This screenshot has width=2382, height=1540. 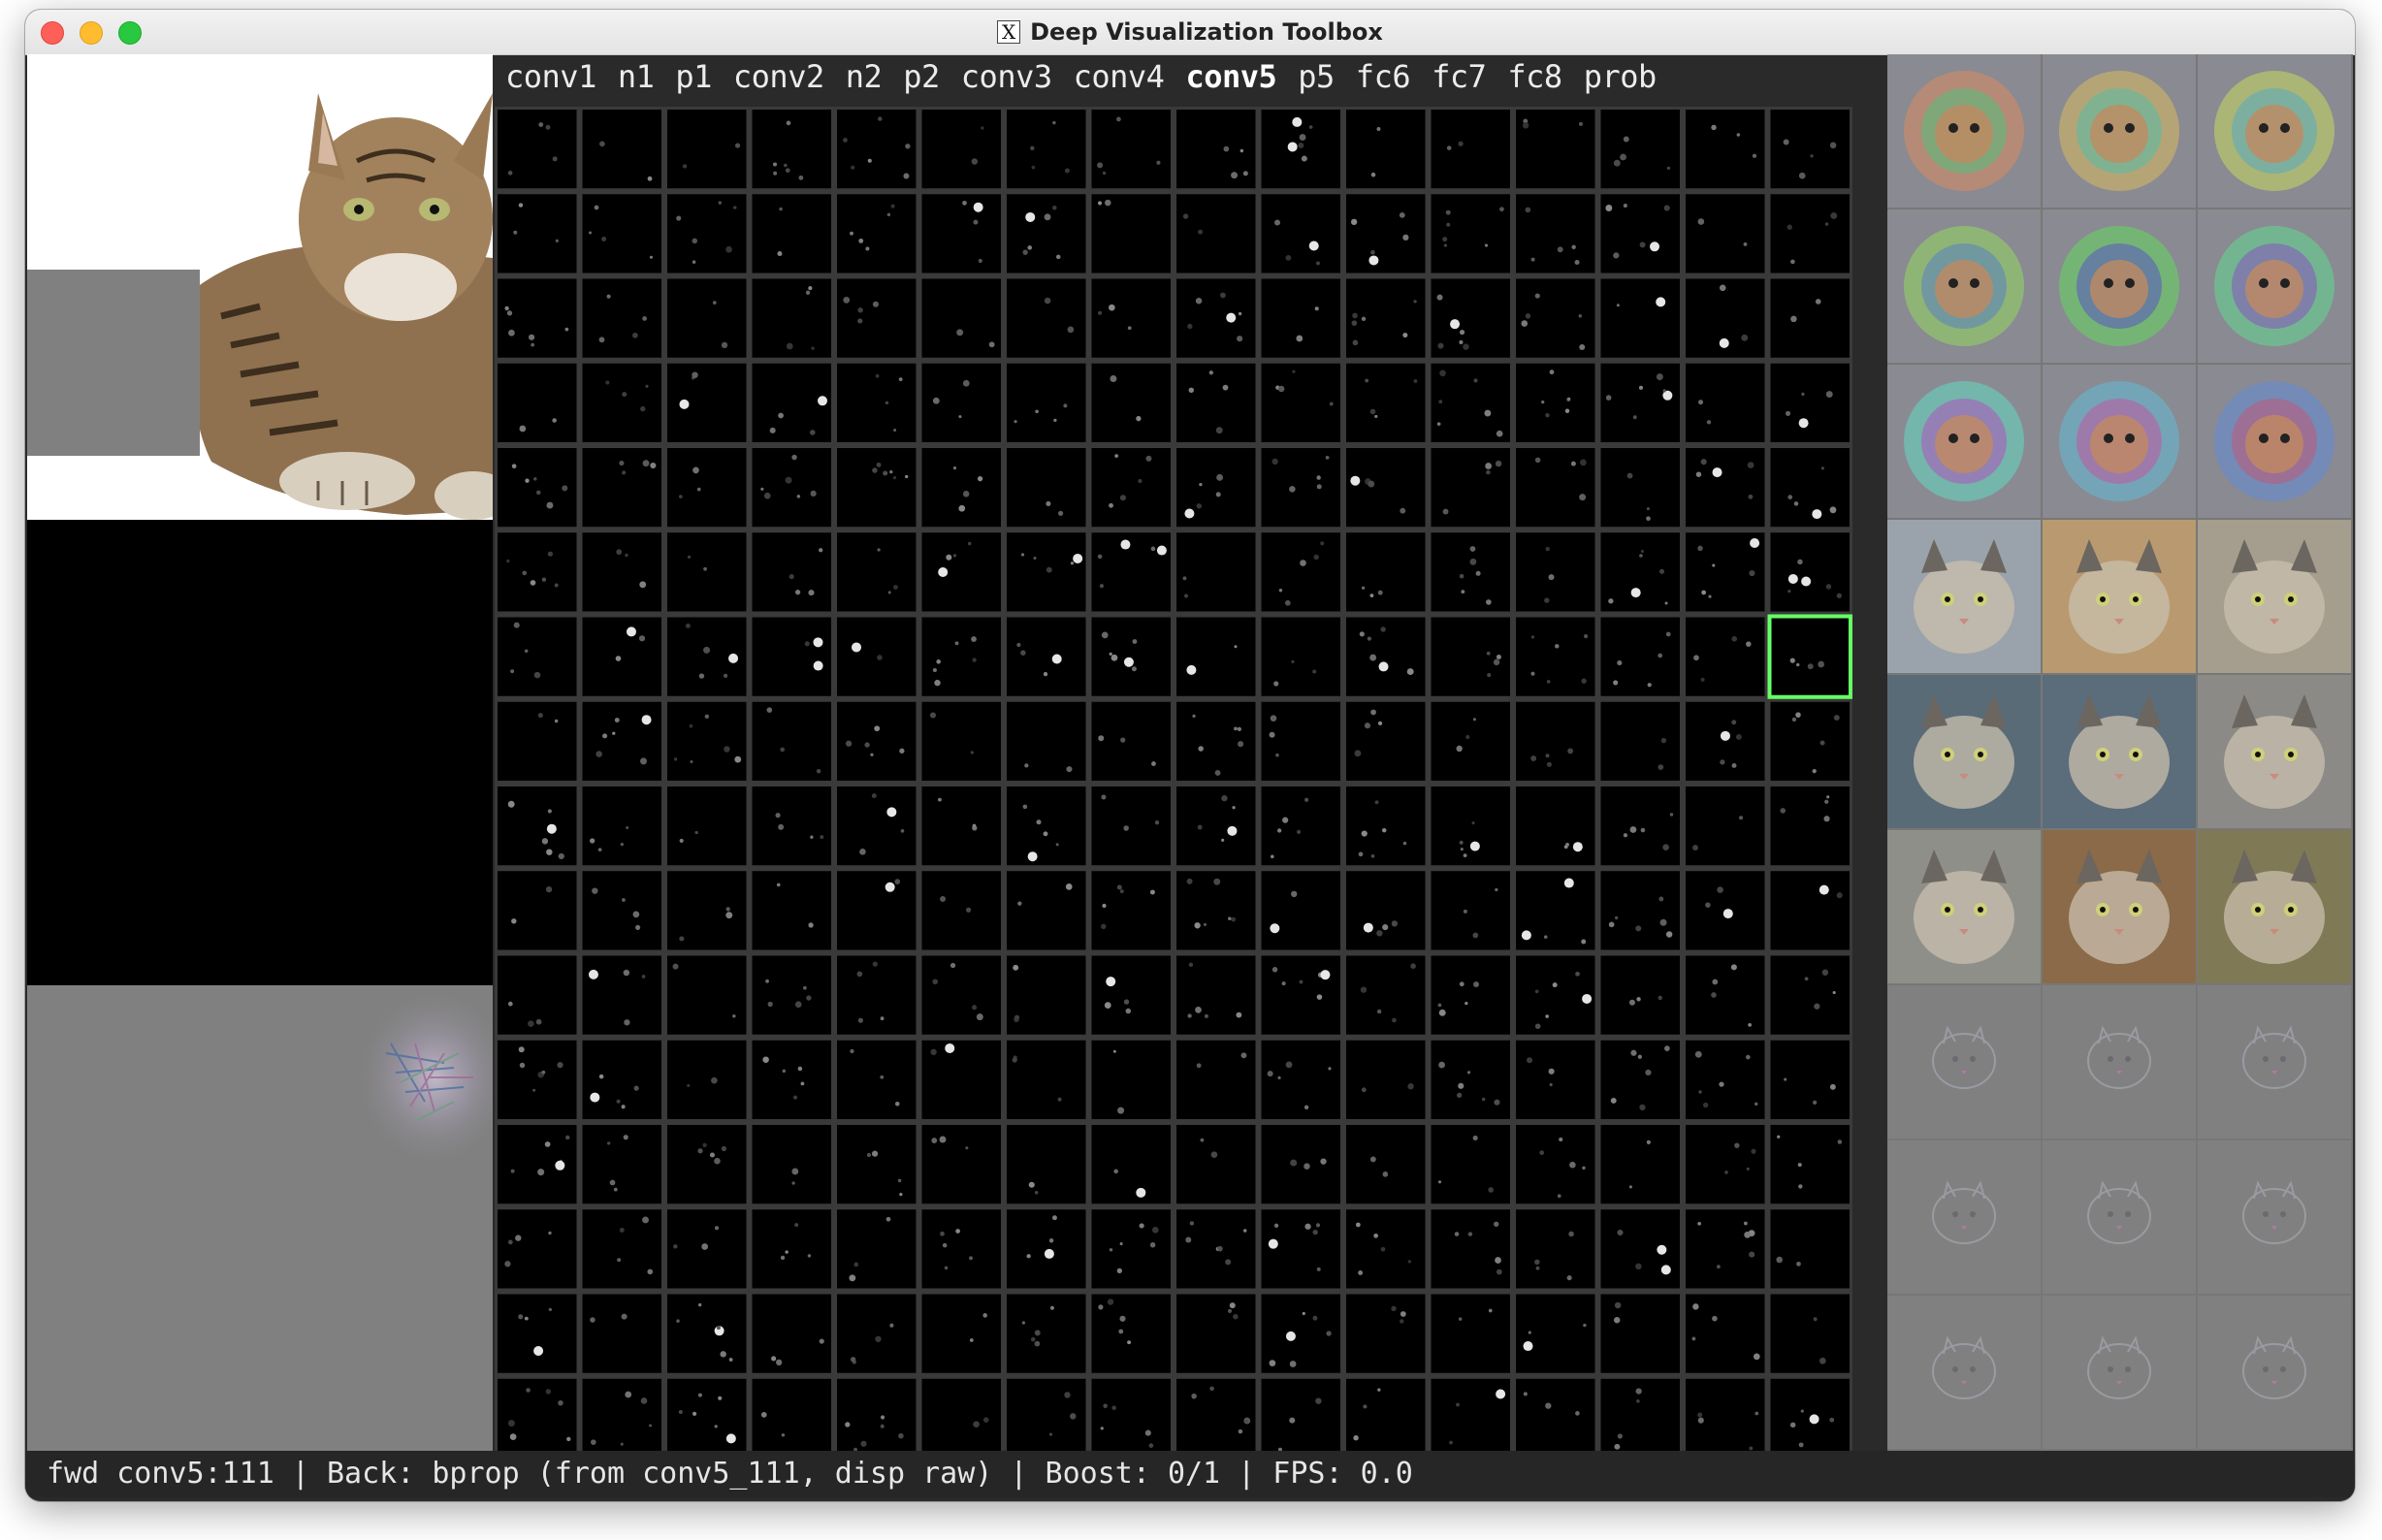 What do you see at coordinates (1231, 78) in the screenshot?
I see `layer-tab-conv5: conv5` at bounding box center [1231, 78].